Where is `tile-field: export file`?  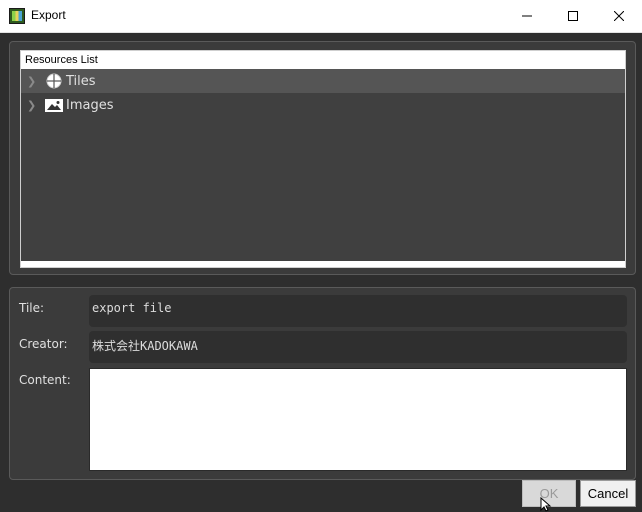 tile-field: export file is located at coordinates (358, 311).